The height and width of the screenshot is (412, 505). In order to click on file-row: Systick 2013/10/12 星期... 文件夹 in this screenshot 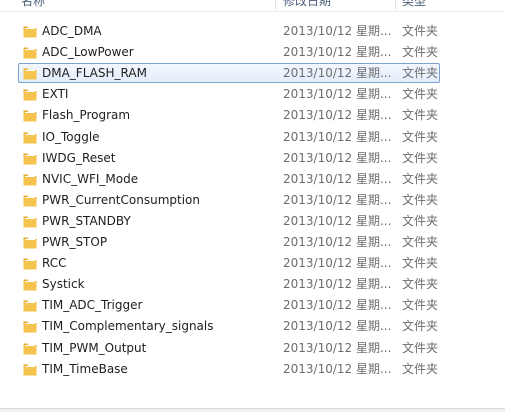, I will do `click(229, 284)`.